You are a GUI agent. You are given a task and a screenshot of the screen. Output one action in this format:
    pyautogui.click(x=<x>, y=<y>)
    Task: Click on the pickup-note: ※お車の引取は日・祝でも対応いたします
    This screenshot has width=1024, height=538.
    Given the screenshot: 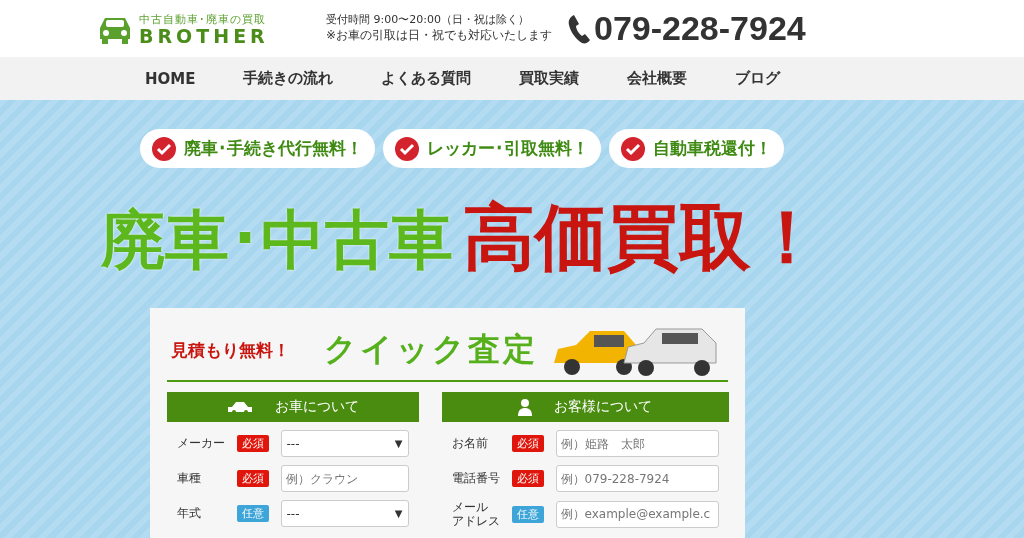 What is the action you would take?
    pyautogui.click(x=440, y=36)
    